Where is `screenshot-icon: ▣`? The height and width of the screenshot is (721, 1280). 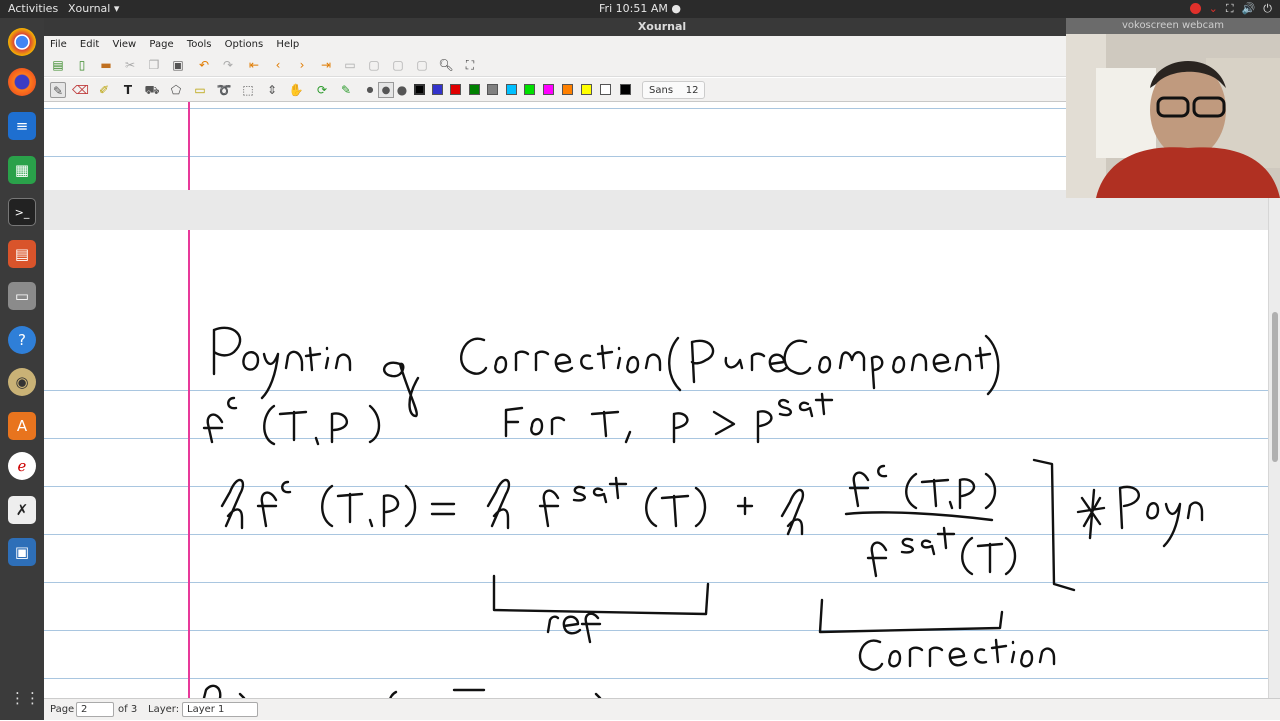
screenshot-icon: ▣ is located at coordinates (22, 552).